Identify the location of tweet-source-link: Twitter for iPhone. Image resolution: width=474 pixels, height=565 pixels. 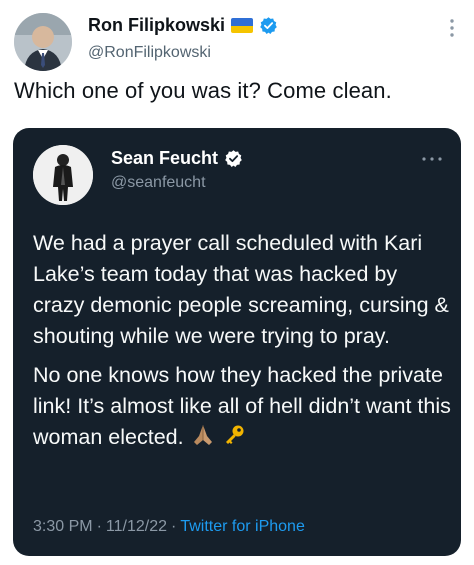
(242, 527).